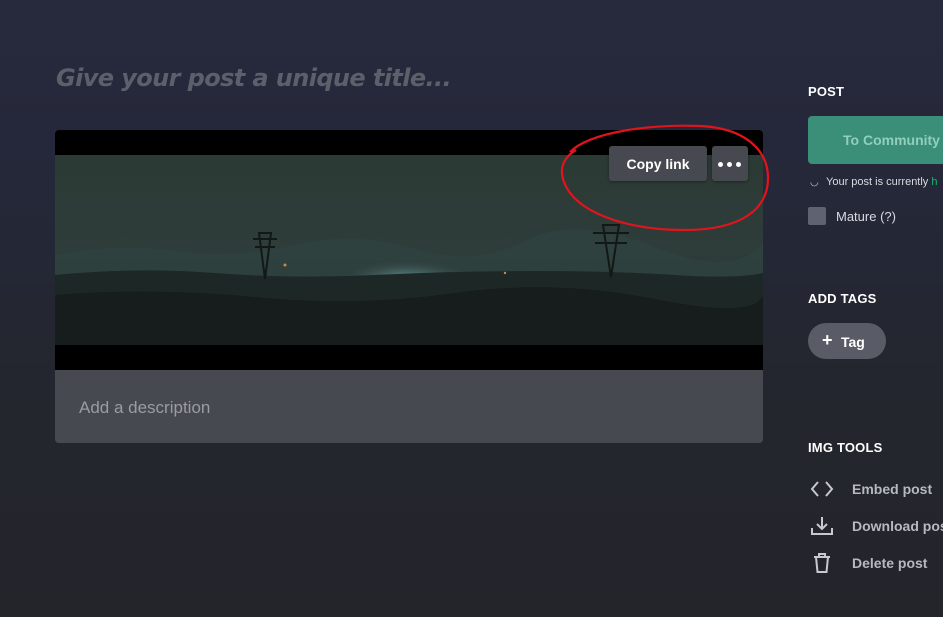  What do you see at coordinates (866, 216) in the screenshot?
I see `mature-label: Mature (?)` at bounding box center [866, 216].